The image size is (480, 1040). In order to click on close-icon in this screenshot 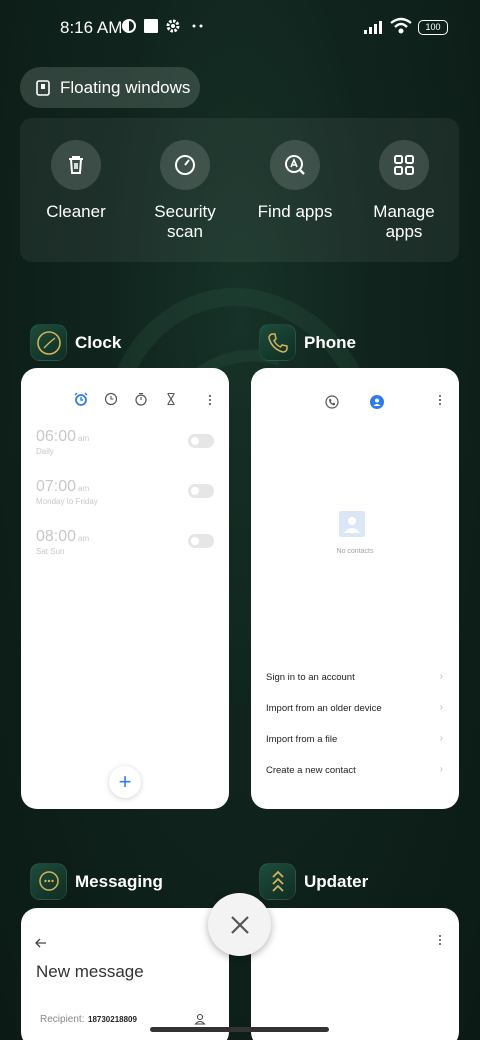, I will do `click(239, 924)`.